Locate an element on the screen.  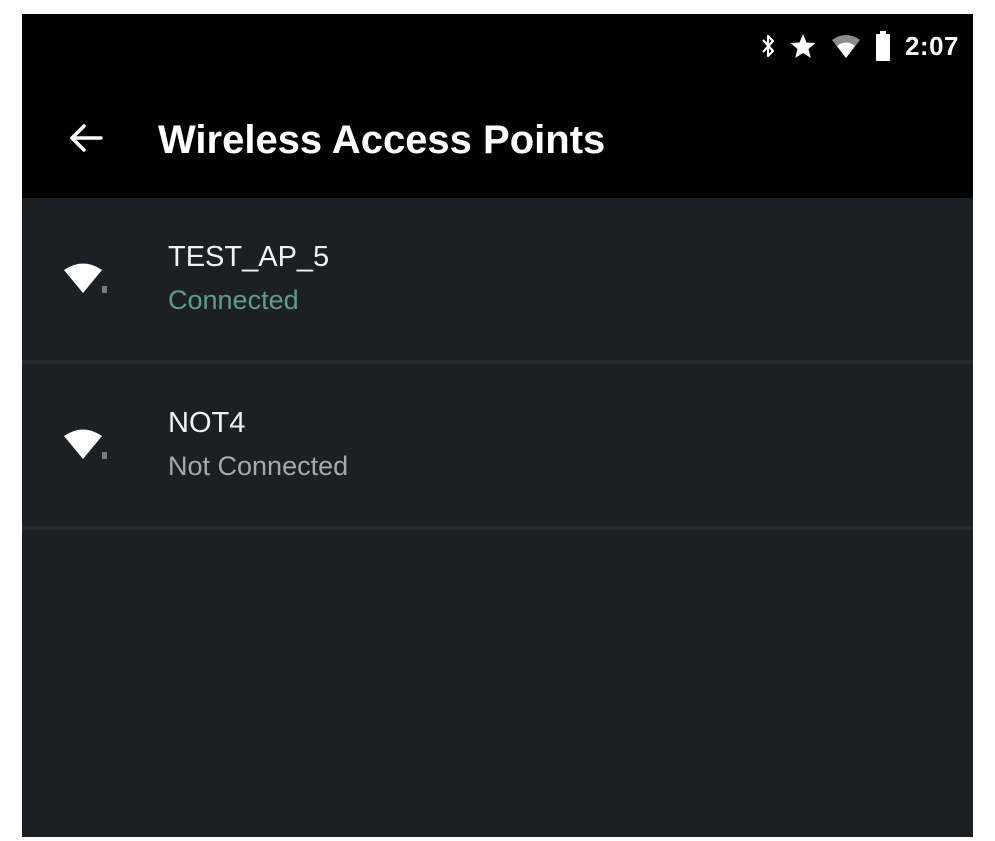
status-bar: 2:07 is located at coordinates (497, 47).